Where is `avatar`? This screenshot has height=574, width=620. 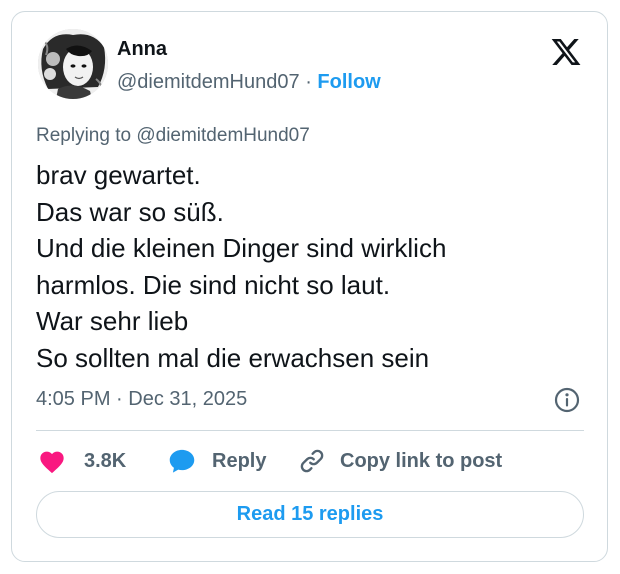 avatar is located at coordinates (73, 64).